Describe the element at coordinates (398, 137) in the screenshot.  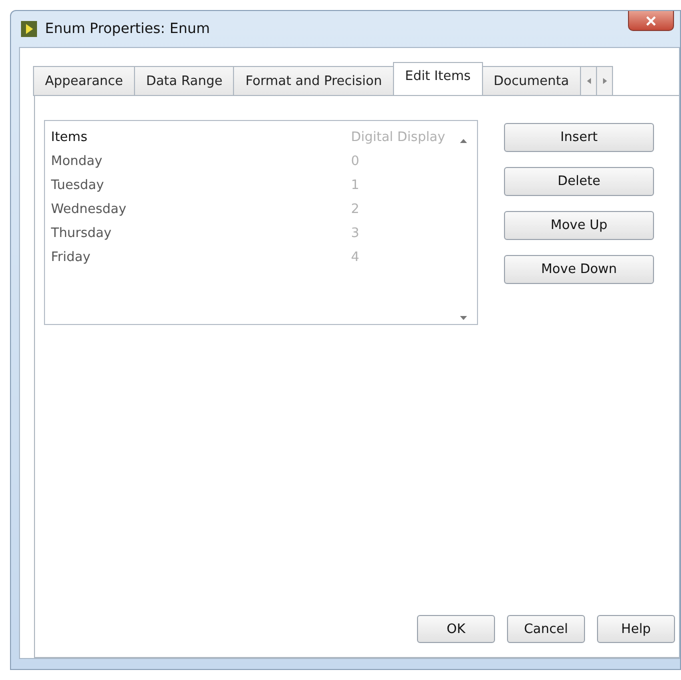
I see `column-header: Digital Display` at that location.